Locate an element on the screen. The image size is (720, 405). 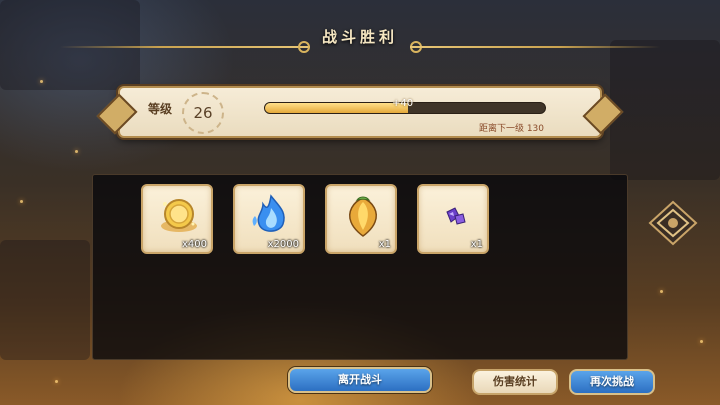
next-level-text: 距离下一级 130 is located at coordinates (511, 129).